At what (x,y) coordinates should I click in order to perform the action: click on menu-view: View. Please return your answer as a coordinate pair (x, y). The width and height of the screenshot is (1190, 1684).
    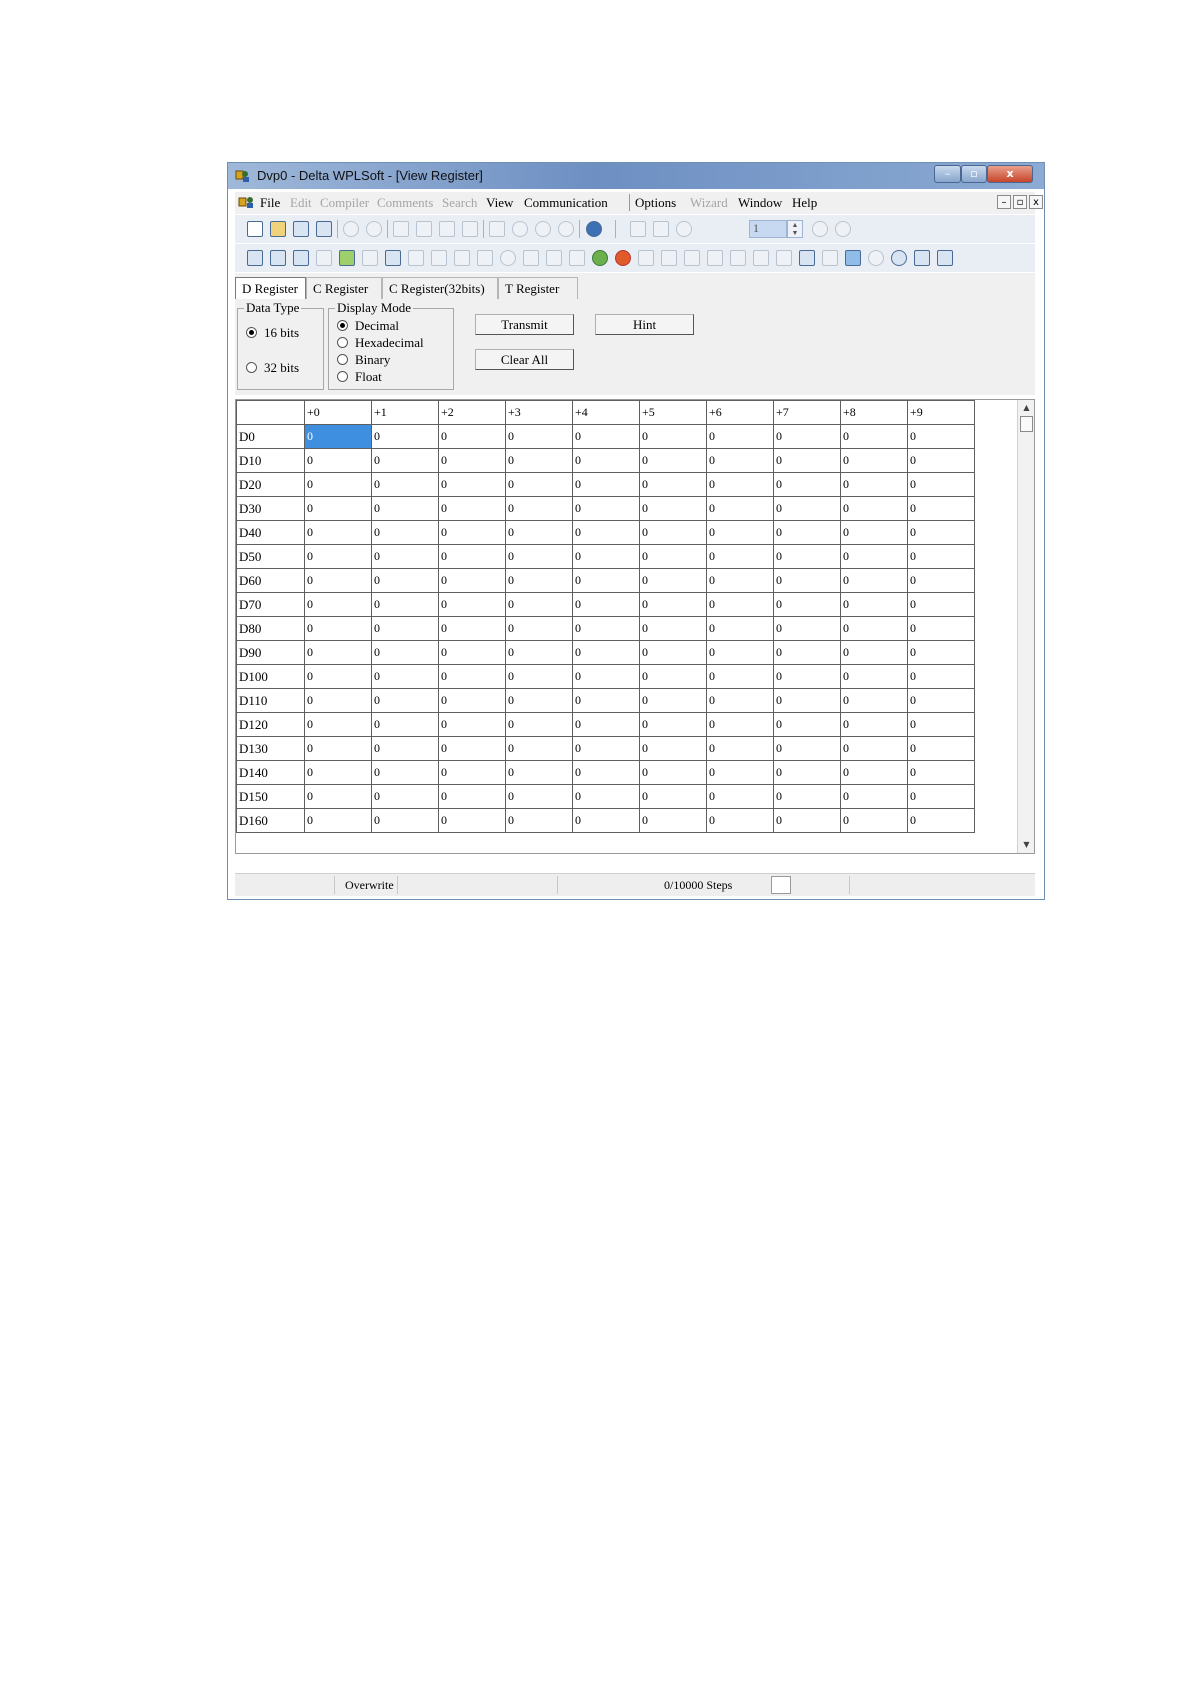
    Looking at the image, I should click on (499, 203).